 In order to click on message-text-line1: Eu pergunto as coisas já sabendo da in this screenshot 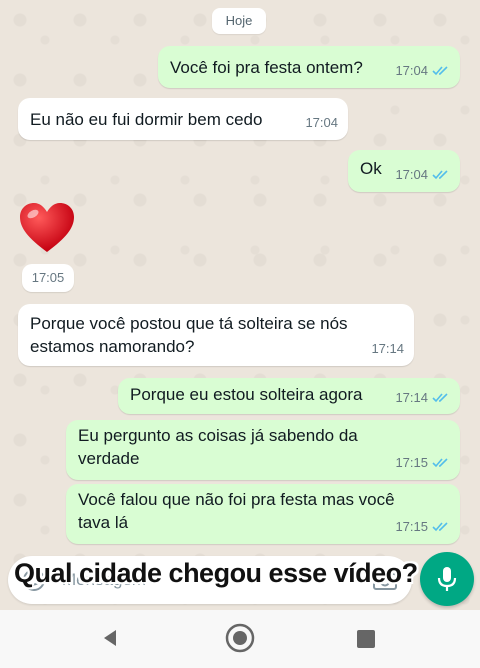, I will do `click(218, 435)`.